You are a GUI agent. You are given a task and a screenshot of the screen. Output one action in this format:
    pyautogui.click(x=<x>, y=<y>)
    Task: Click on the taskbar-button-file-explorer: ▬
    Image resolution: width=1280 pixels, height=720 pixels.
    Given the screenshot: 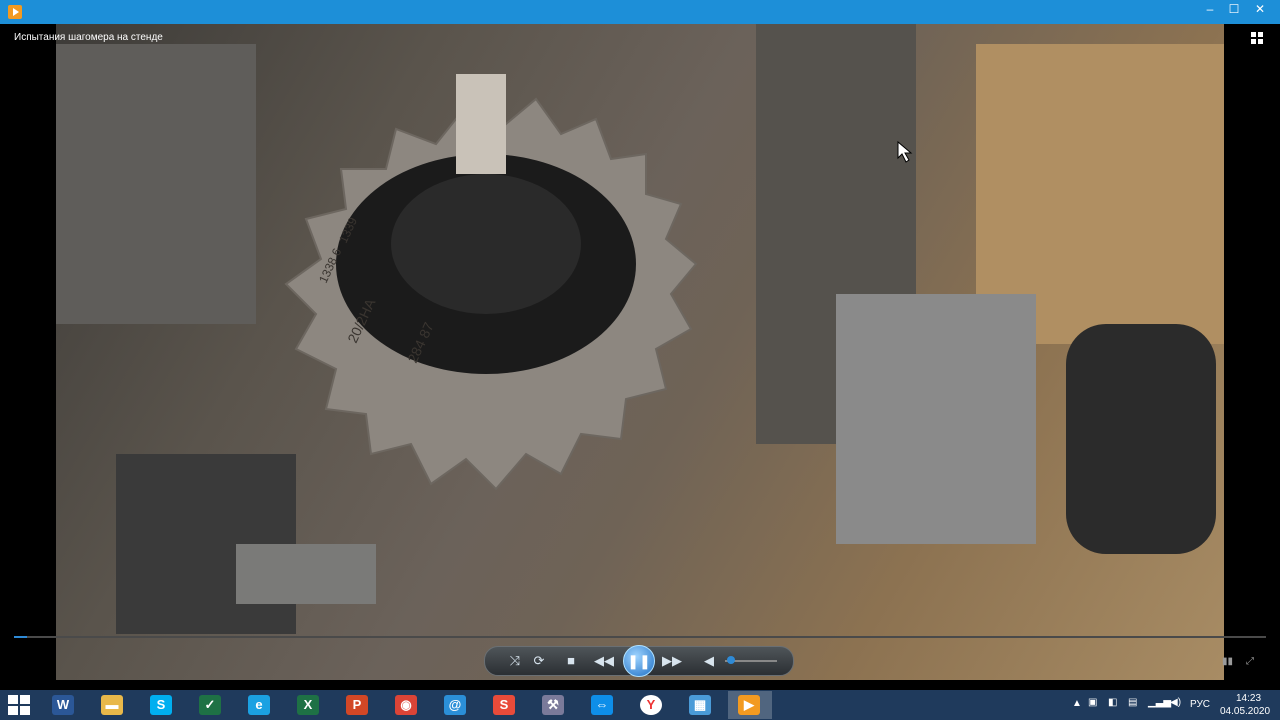 What is the action you would take?
    pyautogui.click(x=113, y=705)
    